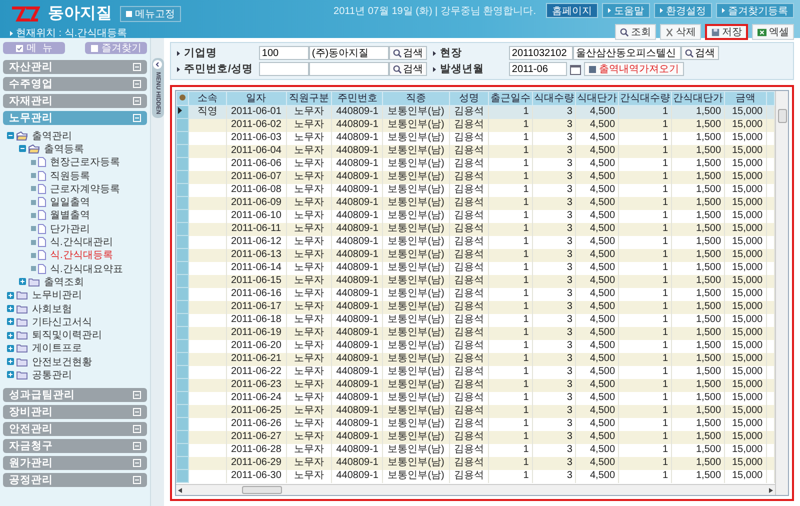 The height and width of the screenshot is (506, 800). What do you see at coordinates (597, 99) in the screenshot?
I see `column-header: 식대단가` at bounding box center [597, 99].